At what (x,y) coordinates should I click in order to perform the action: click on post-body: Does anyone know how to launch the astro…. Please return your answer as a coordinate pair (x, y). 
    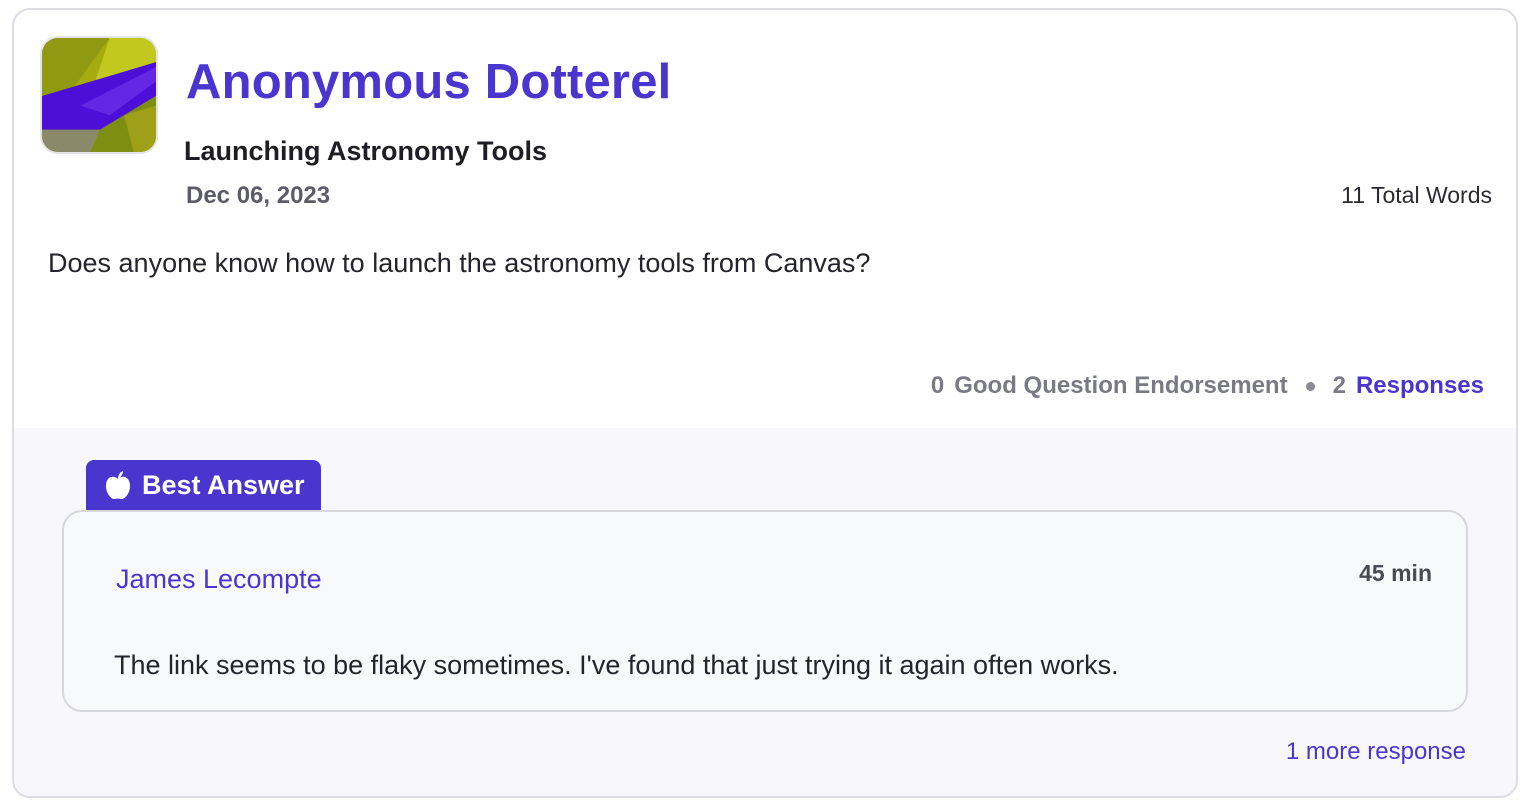
    Looking at the image, I should click on (459, 263).